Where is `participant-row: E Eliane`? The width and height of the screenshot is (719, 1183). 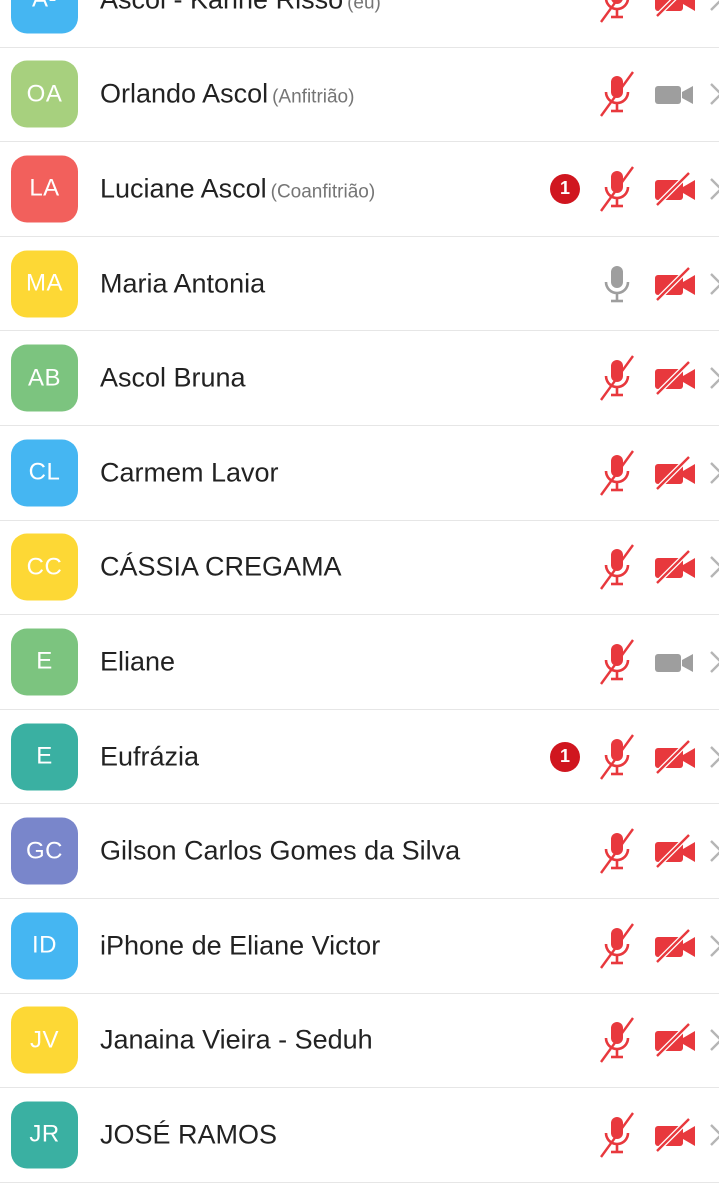
participant-row: E Eliane is located at coordinates (359, 662).